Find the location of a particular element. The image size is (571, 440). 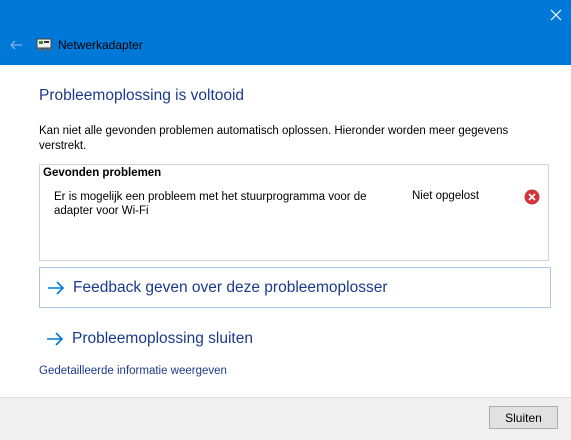

window-title: Netwerkadapter is located at coordinates (100, 45).